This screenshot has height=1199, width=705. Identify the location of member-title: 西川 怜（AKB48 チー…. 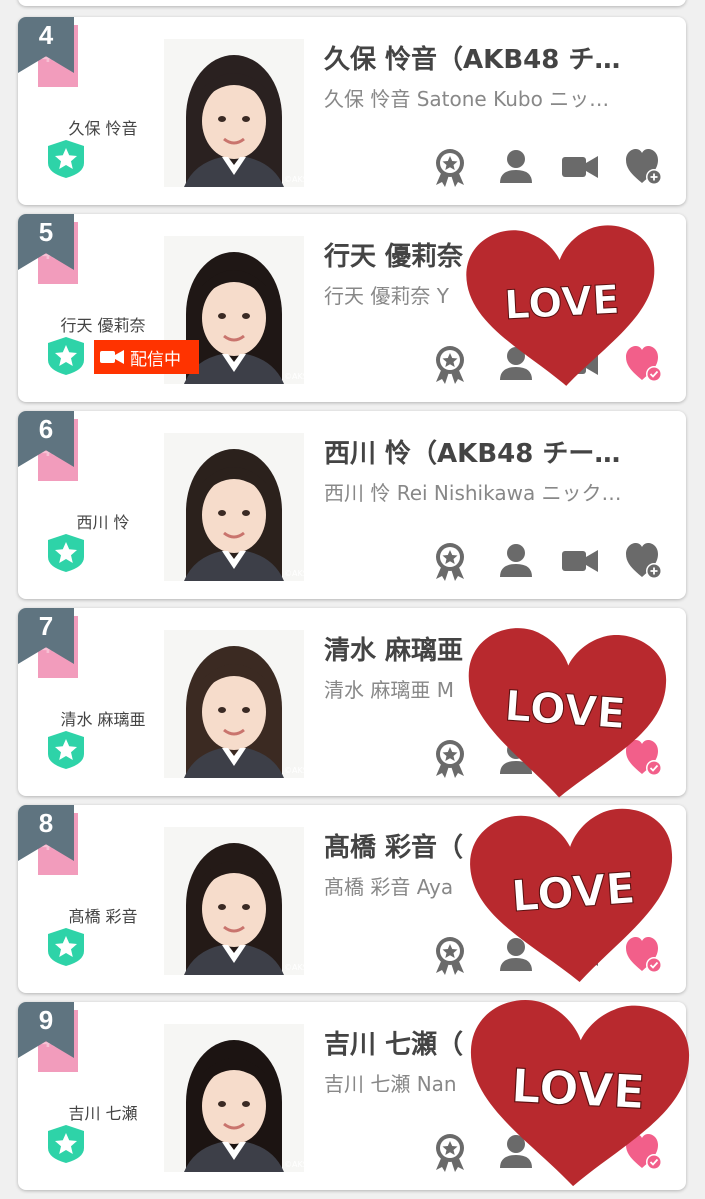
(494, 451).